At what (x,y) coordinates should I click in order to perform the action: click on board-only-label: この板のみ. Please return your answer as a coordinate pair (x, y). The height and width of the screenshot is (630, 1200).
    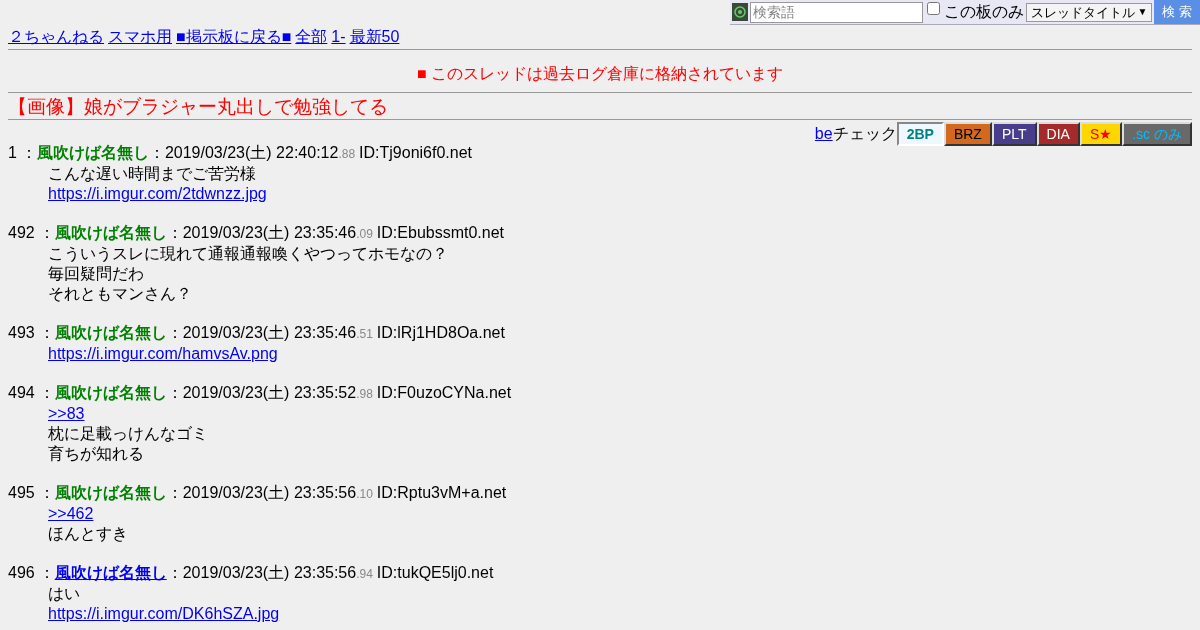
    Looking at the image, I should click on (984, 12).